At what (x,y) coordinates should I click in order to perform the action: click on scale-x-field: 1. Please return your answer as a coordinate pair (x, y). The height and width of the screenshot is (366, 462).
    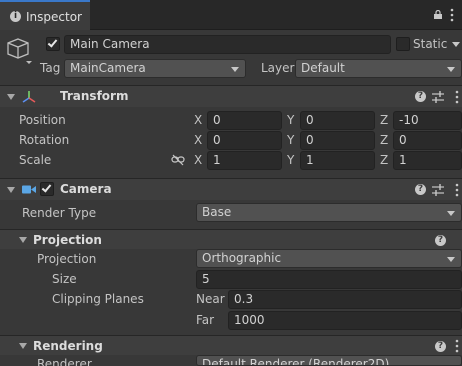
    Looking at the image, I should click on (244, 160).